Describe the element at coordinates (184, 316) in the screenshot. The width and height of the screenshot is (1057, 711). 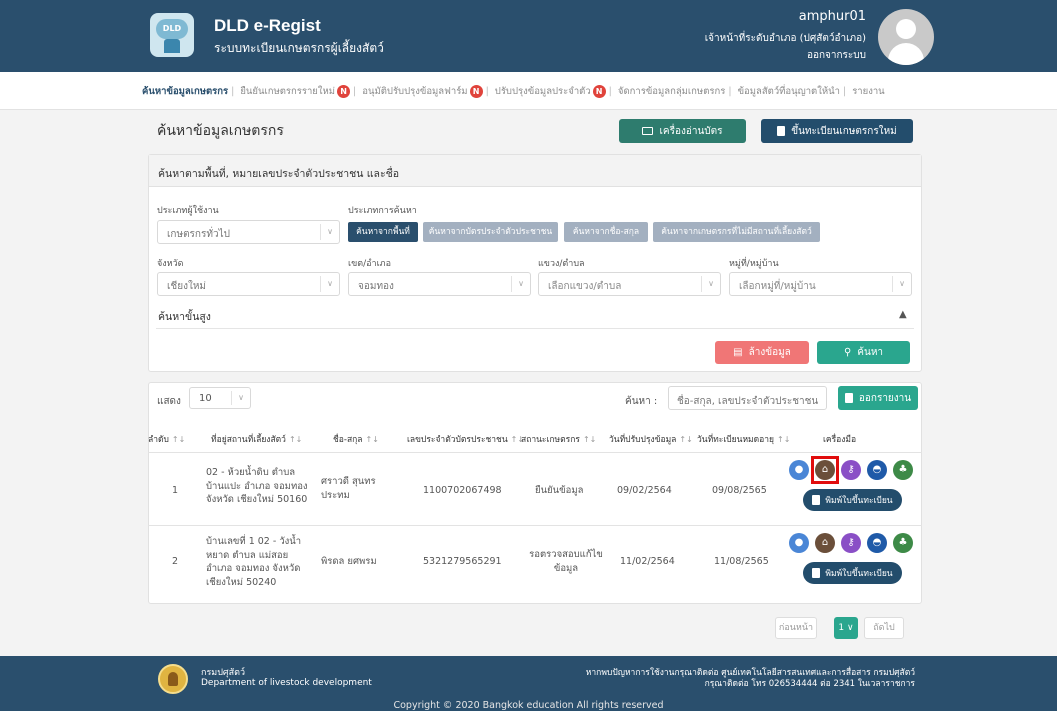
I see `advanced-search-toggle: ค้นหาขั้นสูง` at that location.